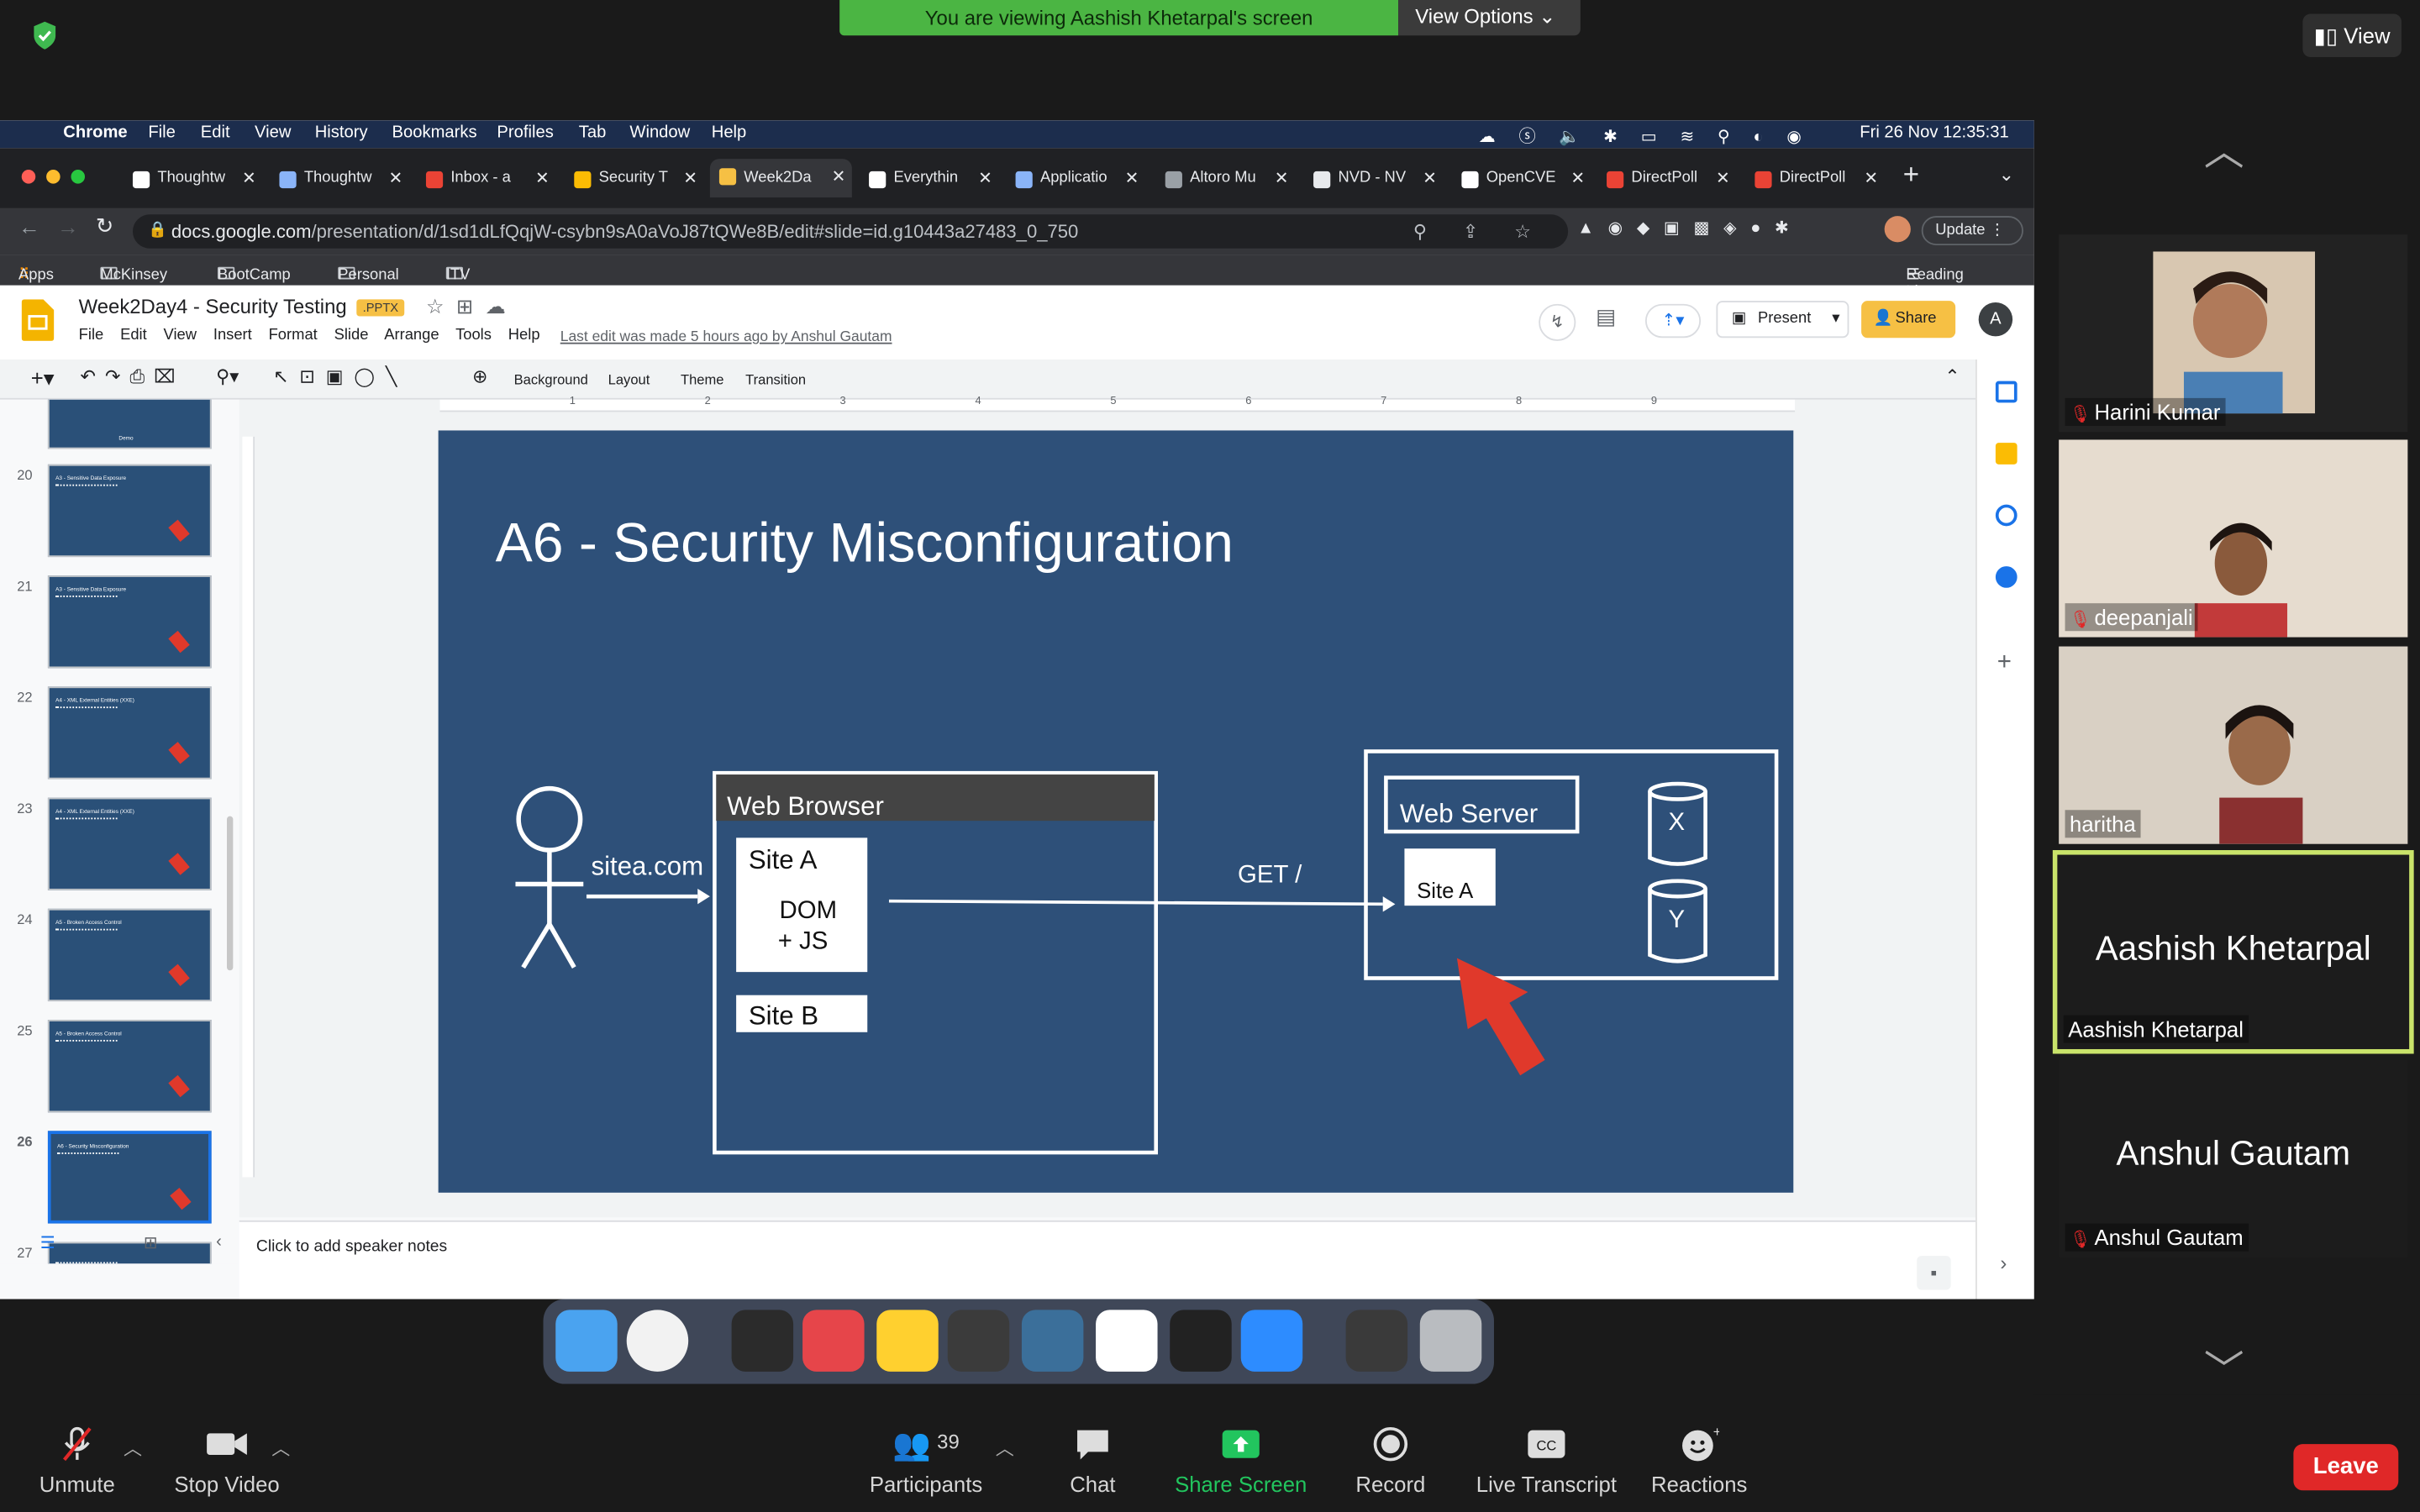 The width and height of the screenshot is (2420, 1512). Describe the element at coordinates (233, 335) in the screenshot. I see `docs-menu-insert: Insert` at that location.